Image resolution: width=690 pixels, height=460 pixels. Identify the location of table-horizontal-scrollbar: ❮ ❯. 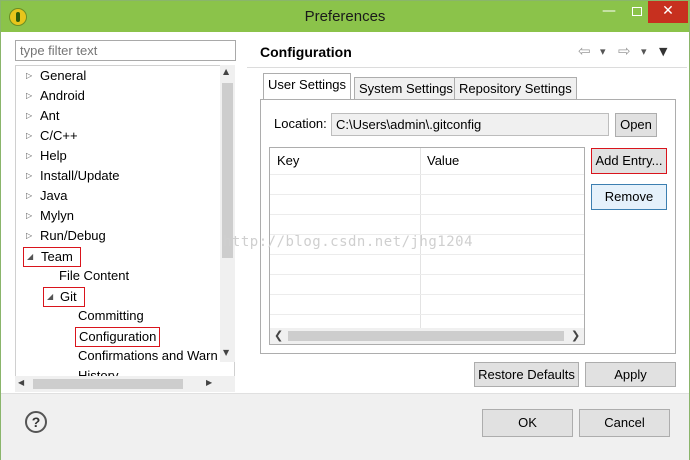
(427, 336).